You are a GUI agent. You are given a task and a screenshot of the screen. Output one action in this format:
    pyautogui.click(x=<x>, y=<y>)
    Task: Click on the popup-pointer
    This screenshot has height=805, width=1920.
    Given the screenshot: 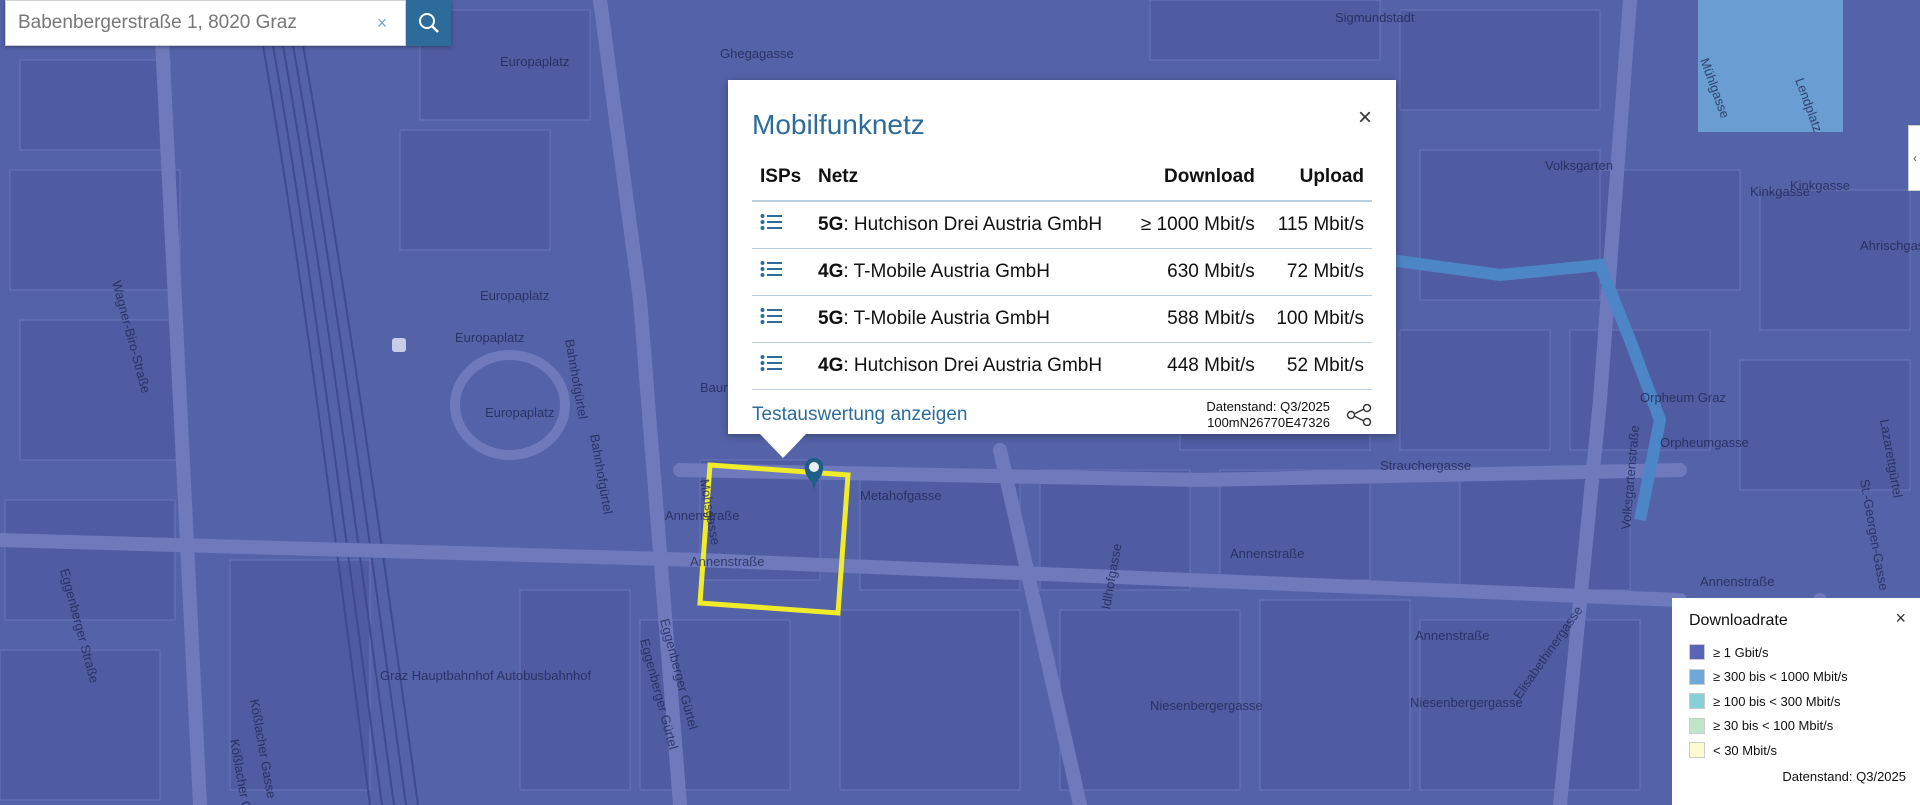 What is the action you would take?
    pyautogui.click(x=783, y=446)
    